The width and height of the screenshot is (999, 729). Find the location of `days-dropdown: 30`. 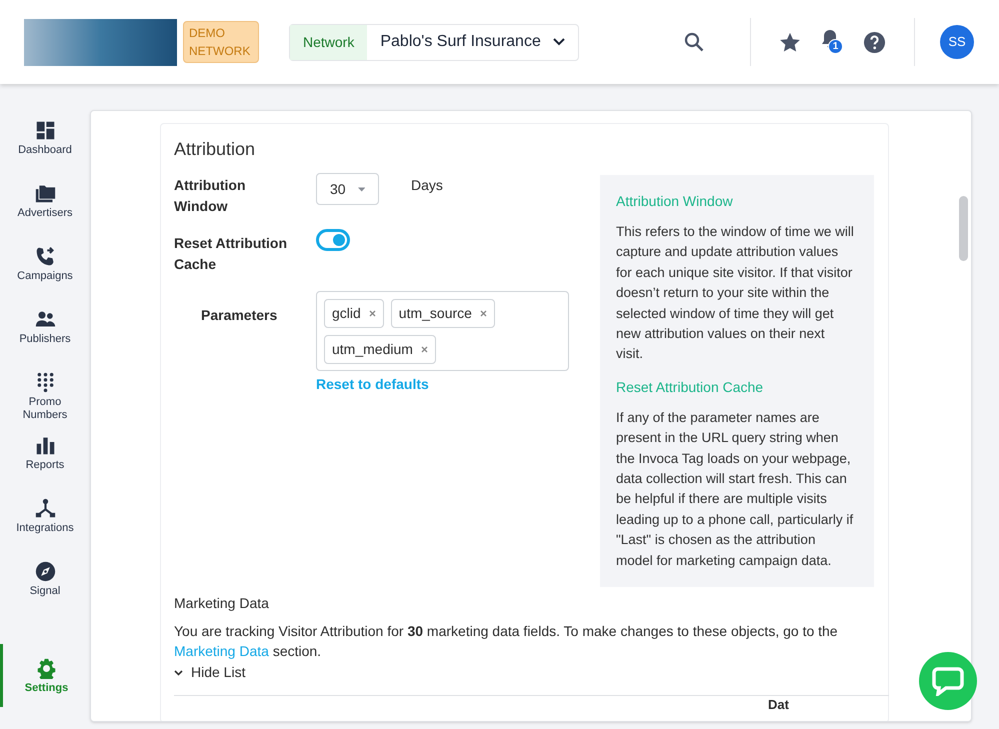

days-dropdown: 30 is located at coordinates (347, 189).